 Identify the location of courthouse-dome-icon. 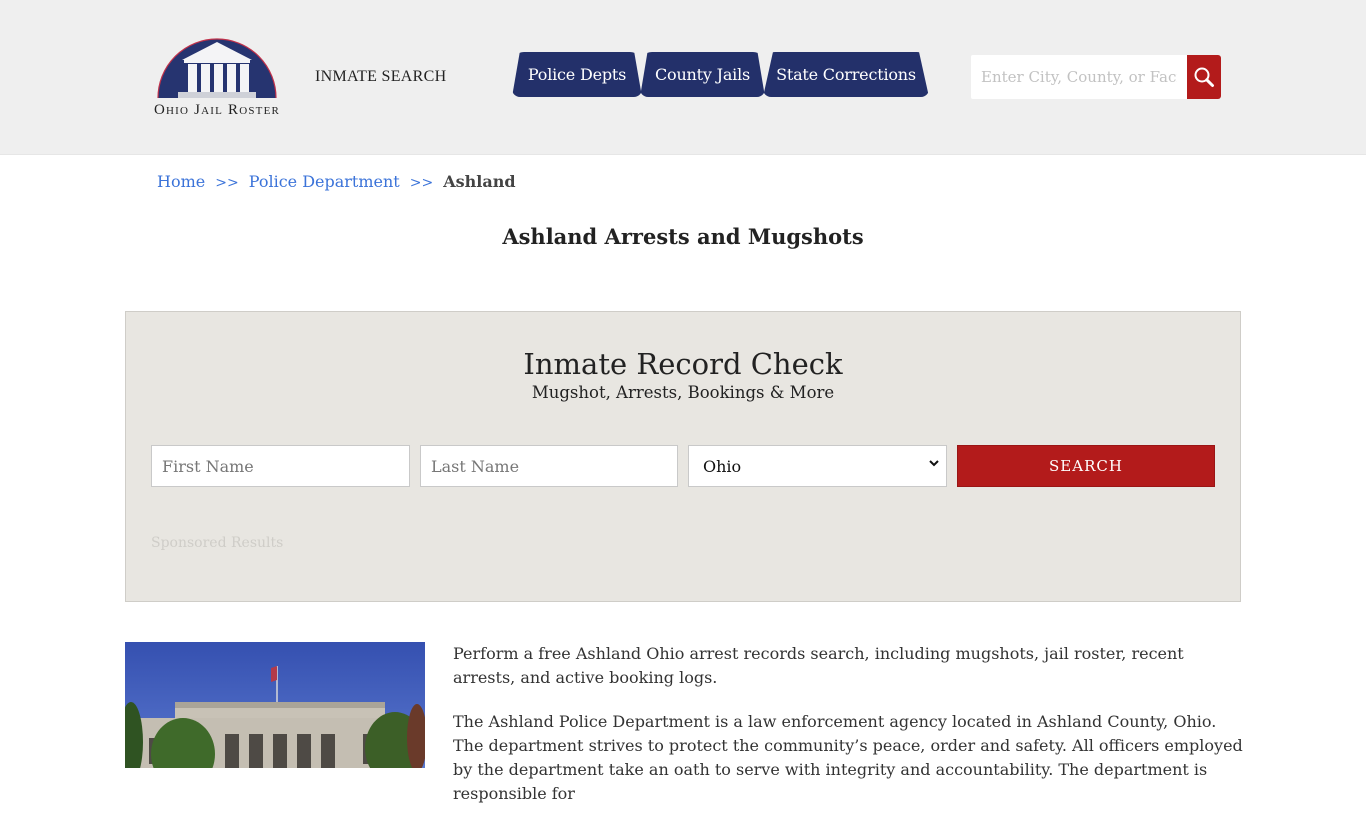
(217, 68).